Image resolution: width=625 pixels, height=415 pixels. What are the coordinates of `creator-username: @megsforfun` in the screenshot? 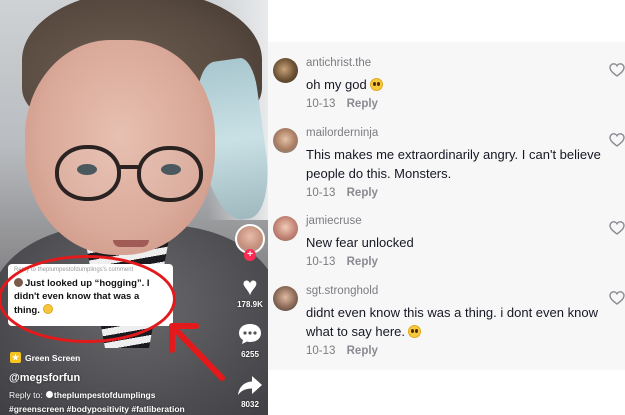 It's located at (44, 378).